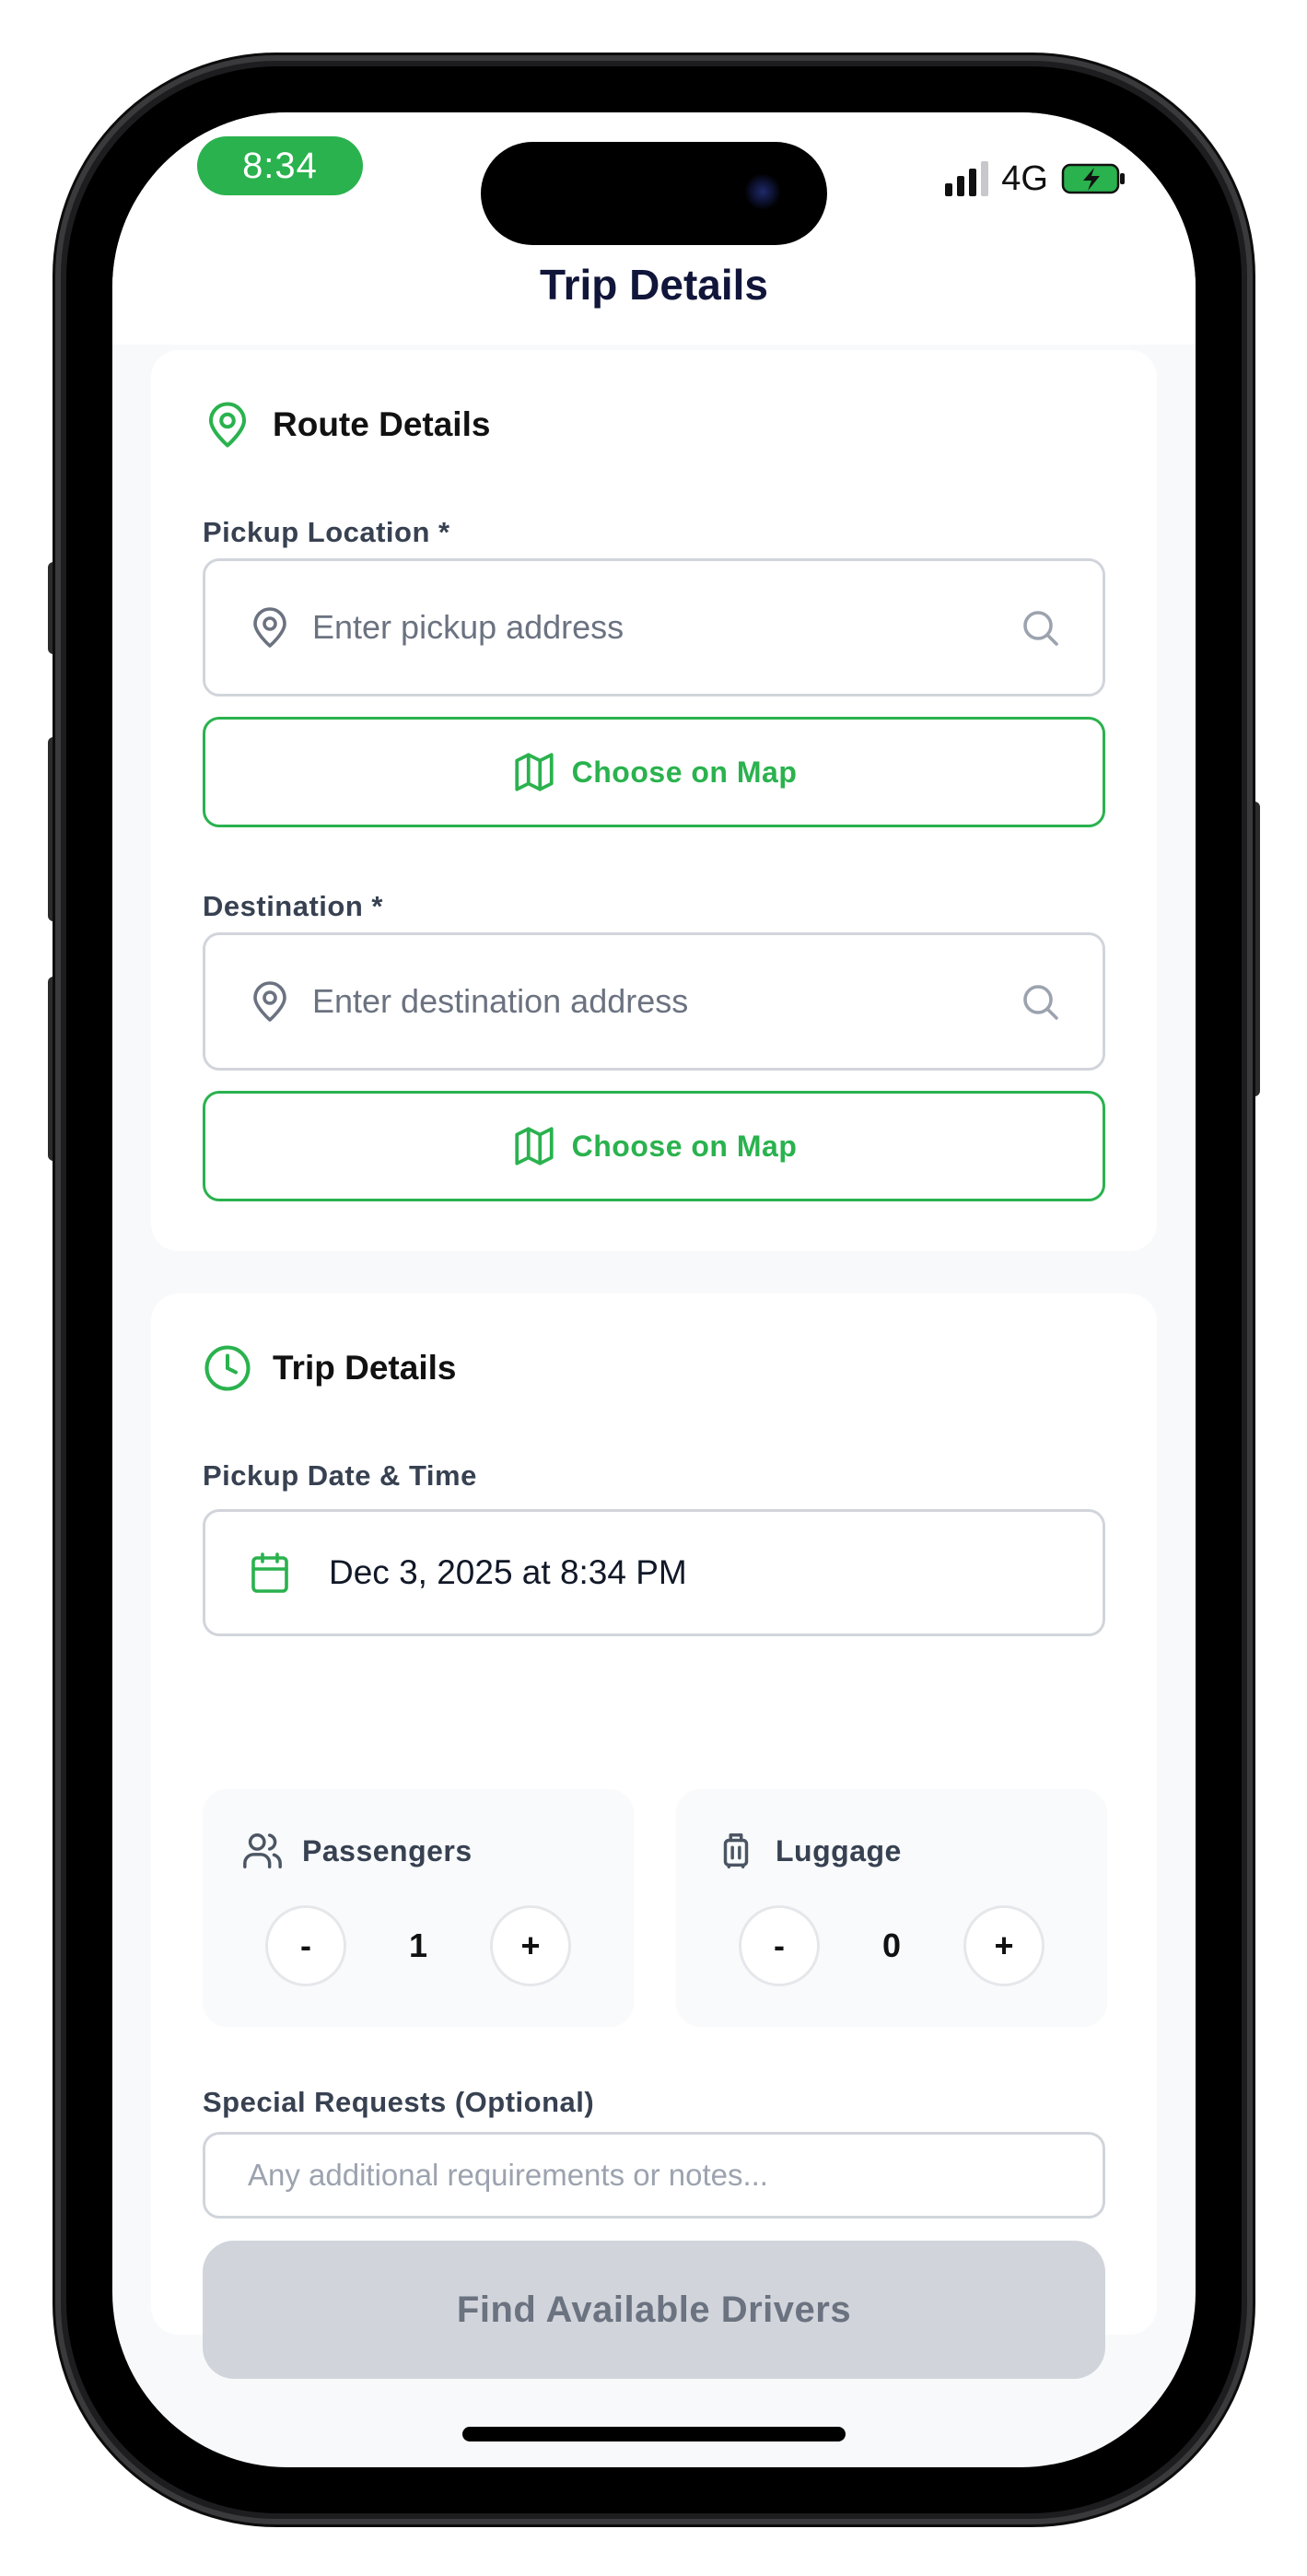 Image resolution: width=1307 pixels, height=2576 pixels. I want to click on header-area: 8:34 4G Trip Details, so click(654, 228).